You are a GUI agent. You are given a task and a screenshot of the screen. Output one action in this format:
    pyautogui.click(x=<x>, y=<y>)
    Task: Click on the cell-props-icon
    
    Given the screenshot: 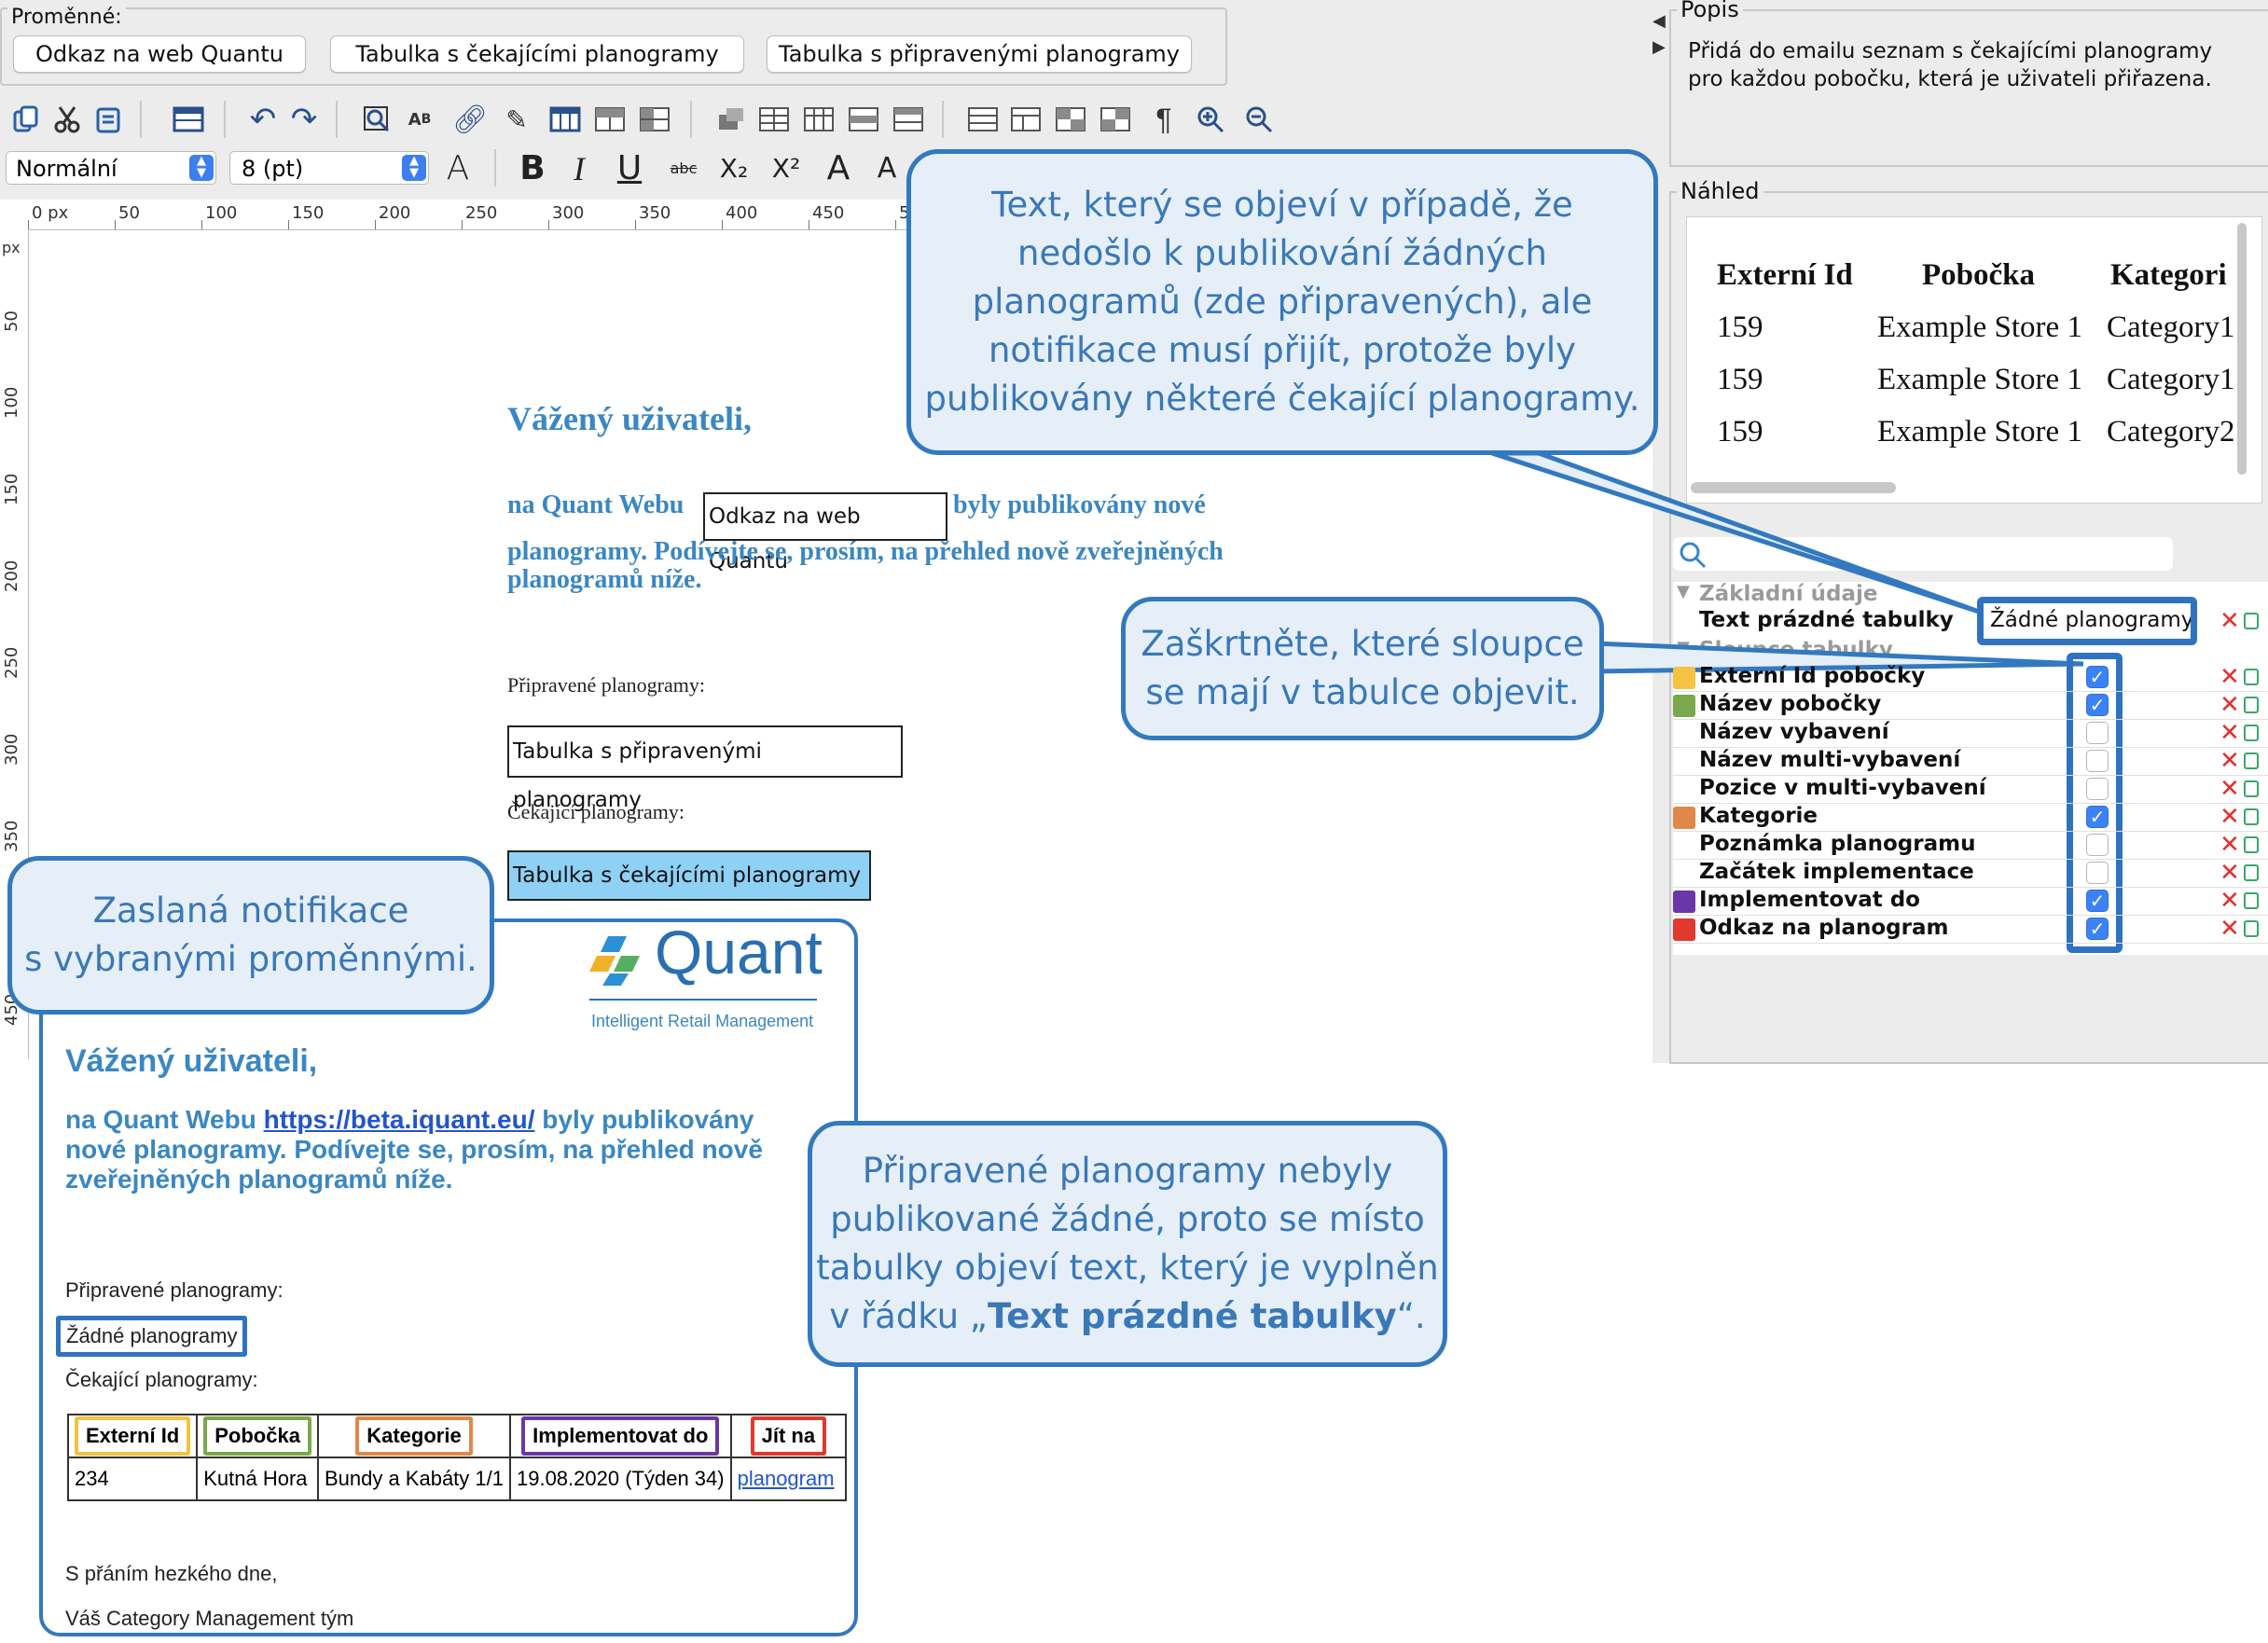 What is the action you would take?
    pyautogui.click(x=1115, y=119)
    